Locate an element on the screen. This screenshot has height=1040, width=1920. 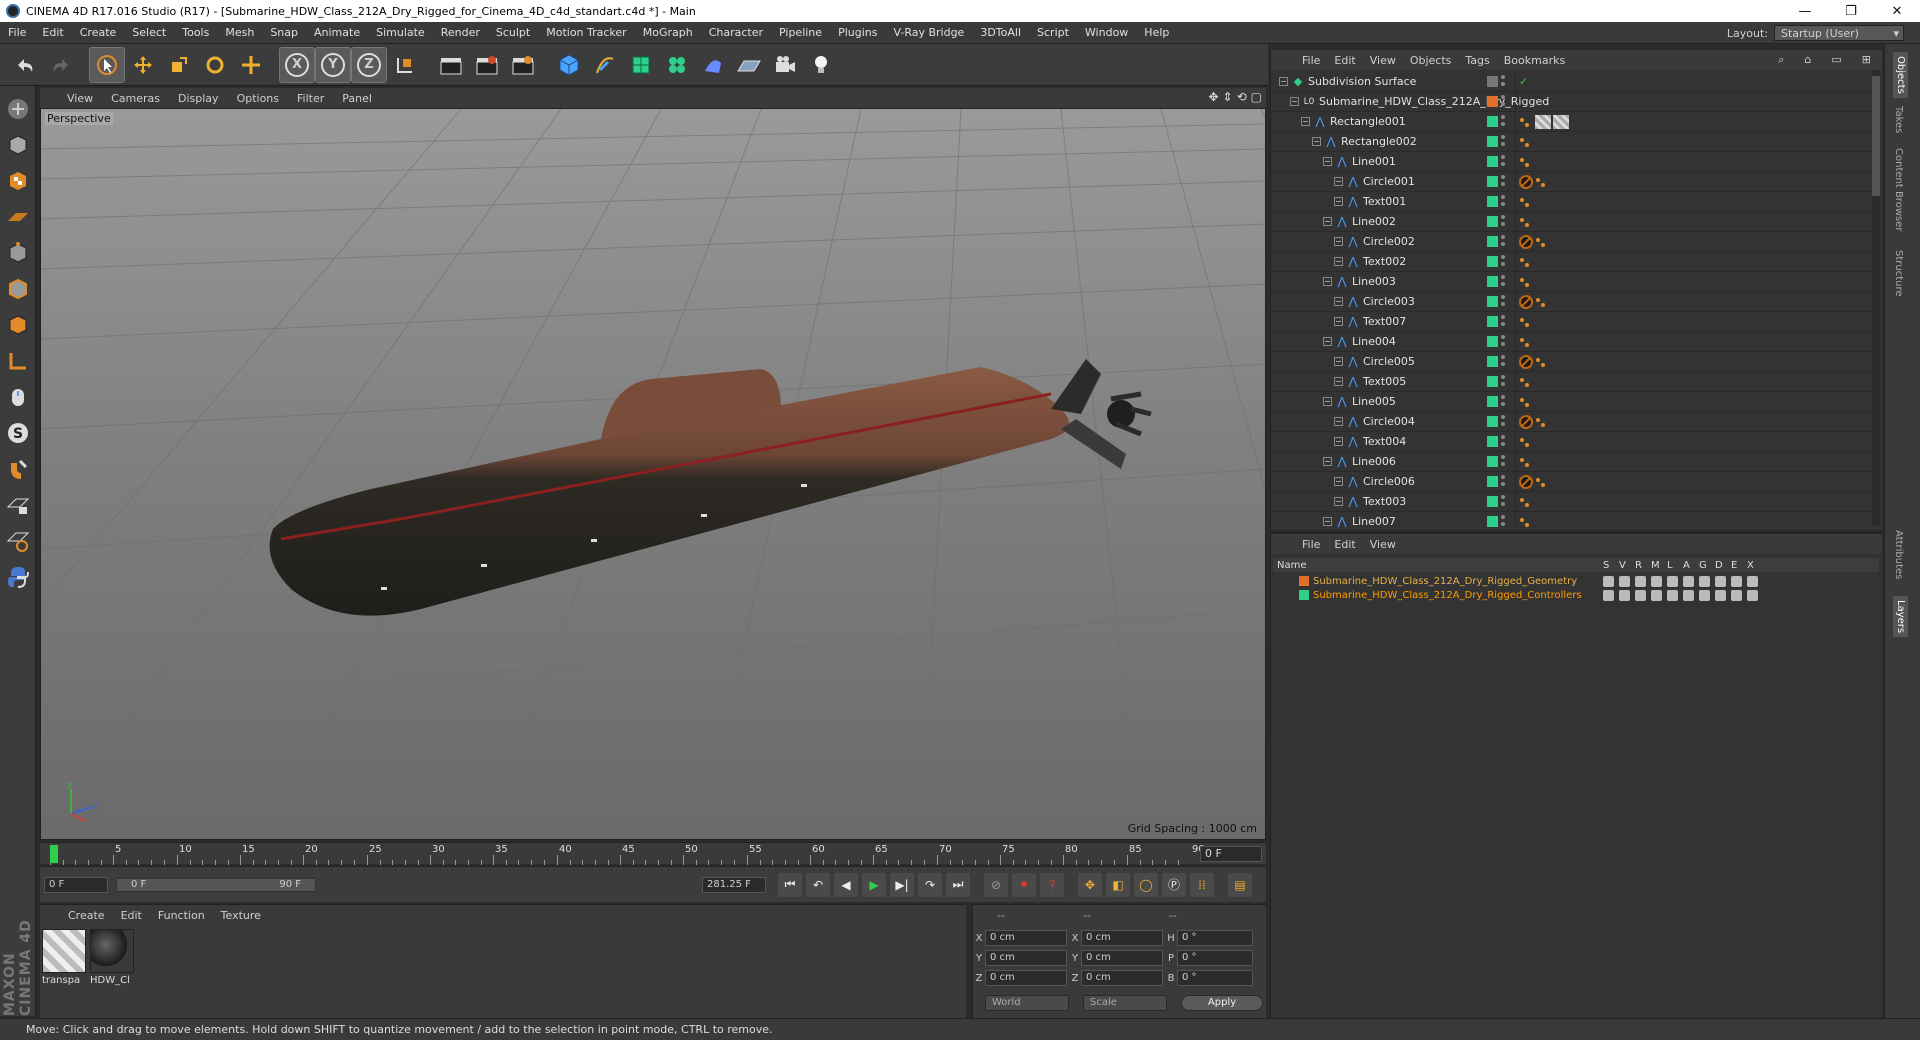
object-row: − ⋀ Line005 is located at coordinates (1574, 402).